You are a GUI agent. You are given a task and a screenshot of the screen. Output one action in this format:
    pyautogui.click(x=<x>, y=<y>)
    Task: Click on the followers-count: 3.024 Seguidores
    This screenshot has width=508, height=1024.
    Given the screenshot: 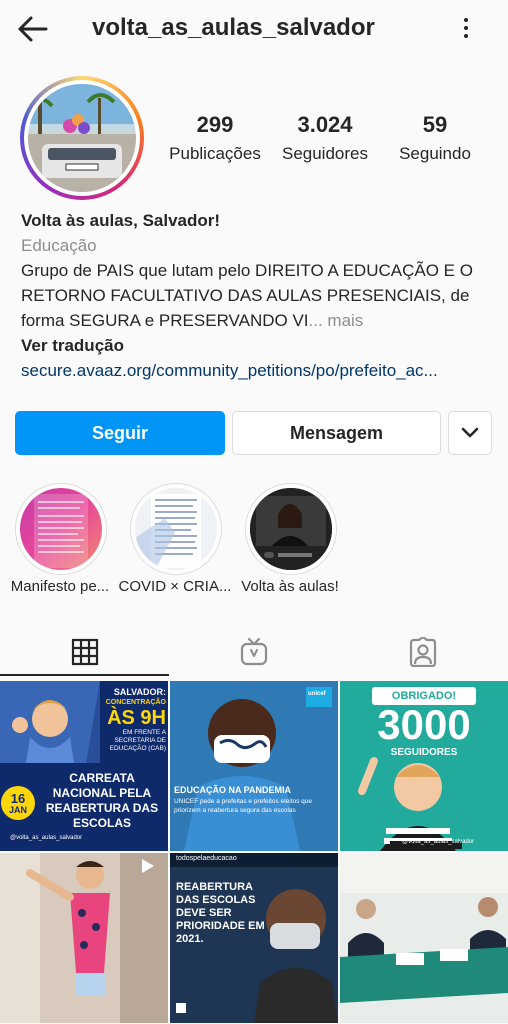 What is the action you would take?
    pyautogui.click(x=325, y=138)
    